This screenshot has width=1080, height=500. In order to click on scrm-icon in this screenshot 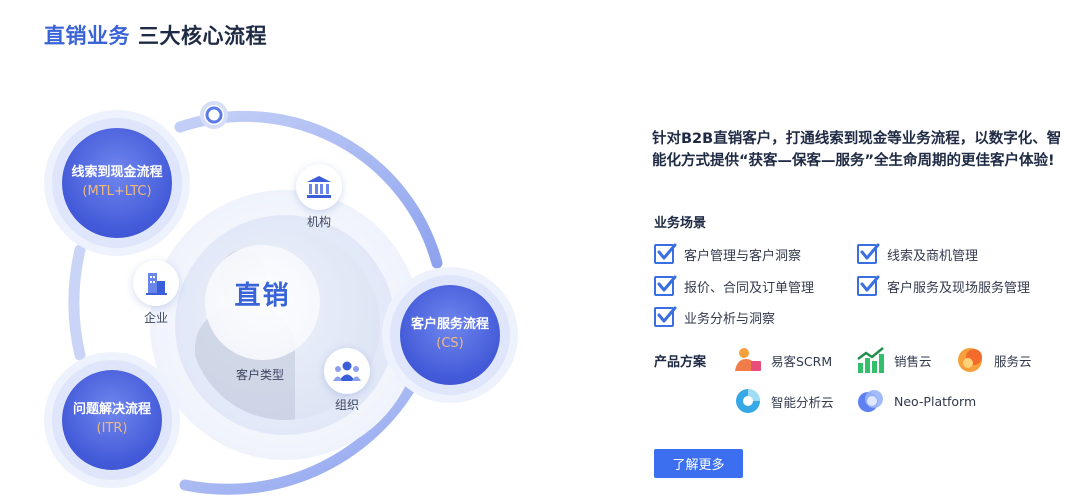, I will do `click(748, 359)`.